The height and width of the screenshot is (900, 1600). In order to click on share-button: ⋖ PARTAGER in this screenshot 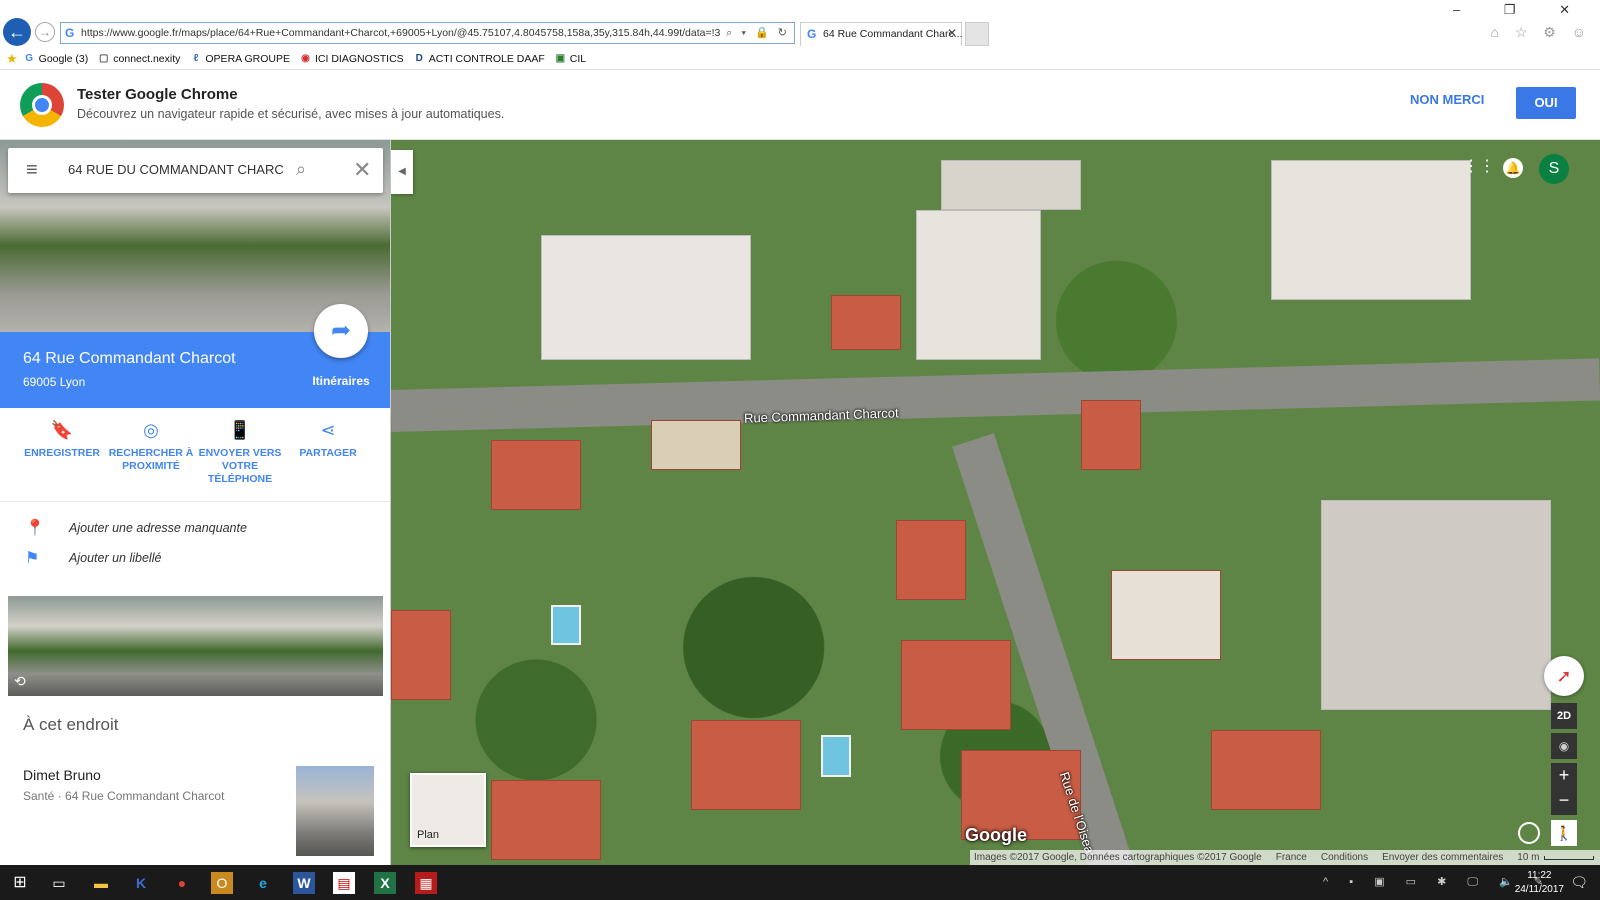, I will do `click(328, 440)`.